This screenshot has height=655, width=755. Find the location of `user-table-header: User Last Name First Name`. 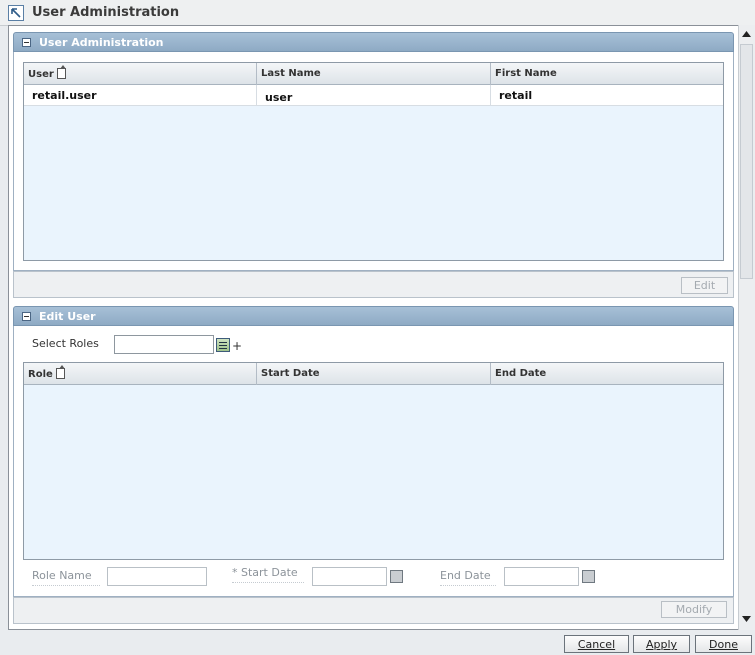

user-table-header: User Last Name First Name is located at coordinates (373, 74).